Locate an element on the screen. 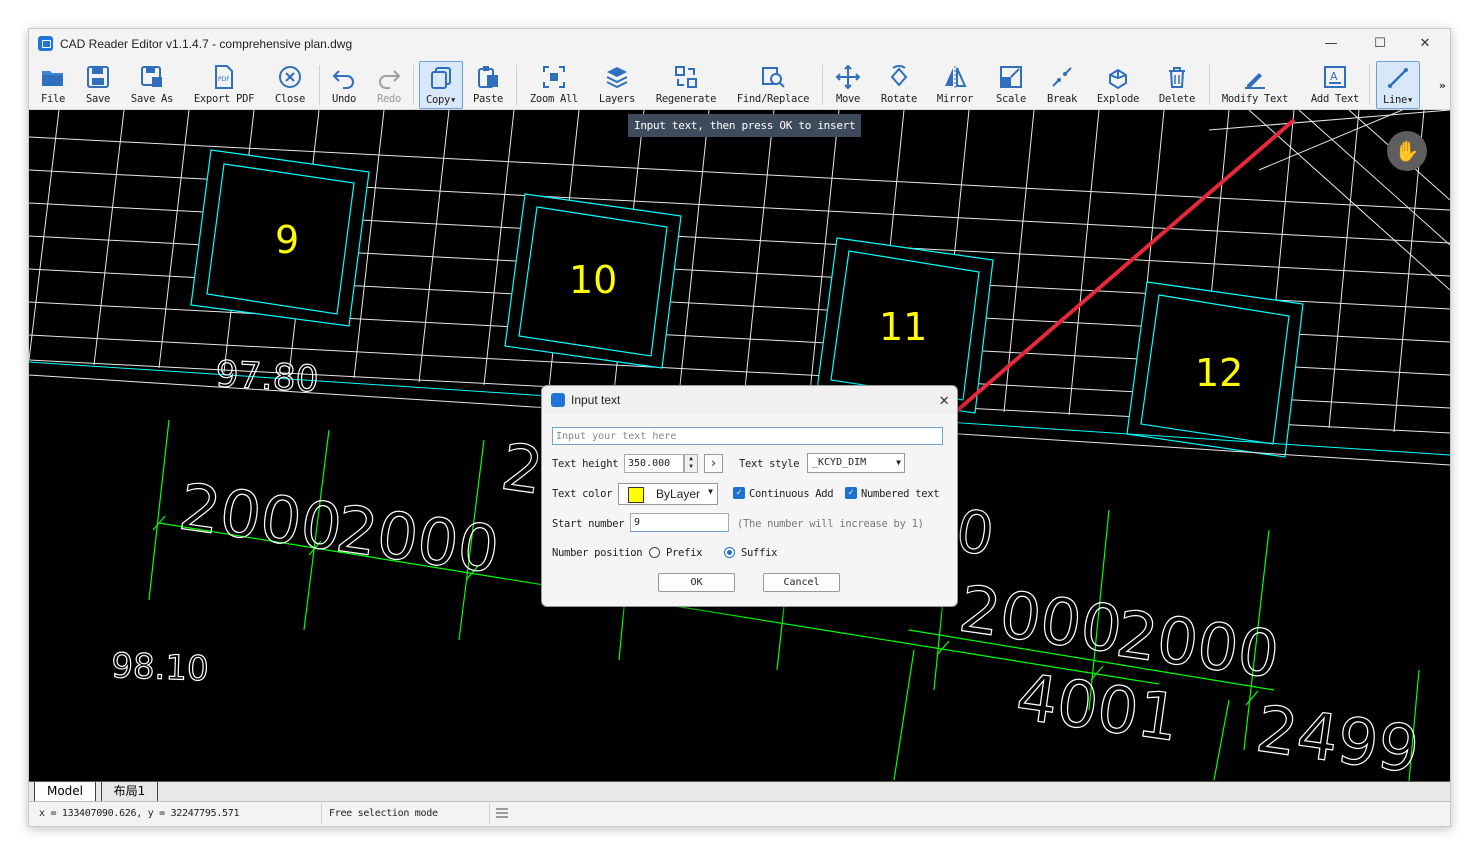  text-style-select: _KCYD_DIM ▼ is located at coordinates (856, 463).